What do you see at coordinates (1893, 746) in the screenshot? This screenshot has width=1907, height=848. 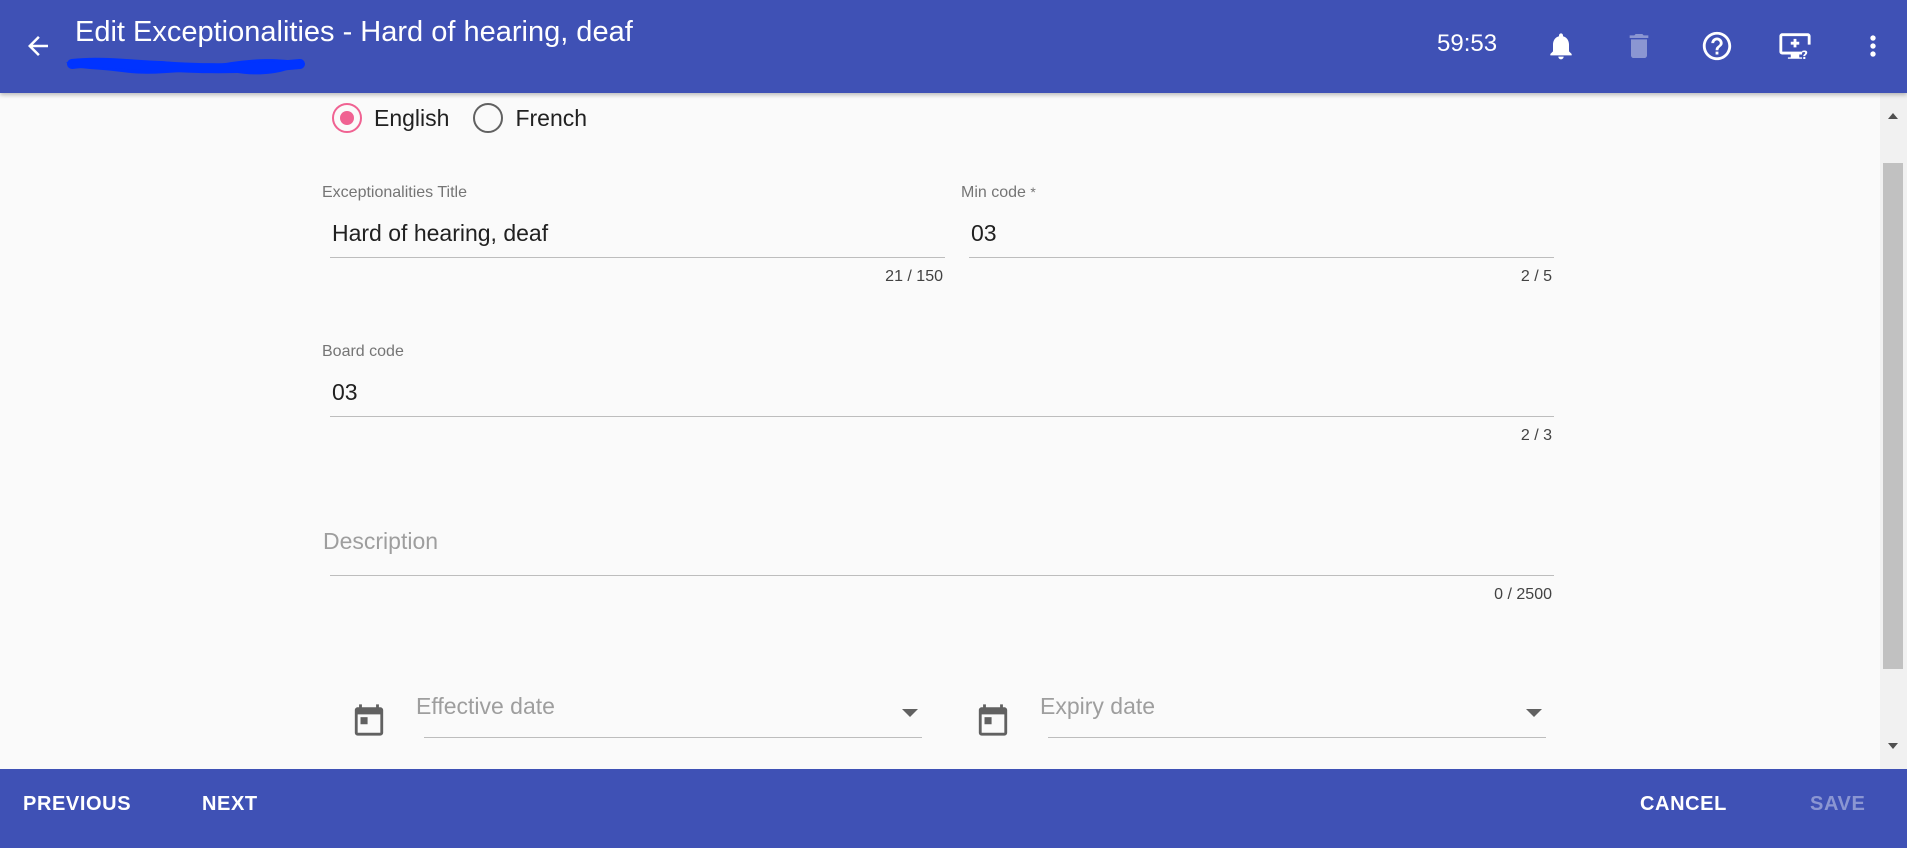 I see `scroll-down-arrow` at bounding box center [1893, 746].